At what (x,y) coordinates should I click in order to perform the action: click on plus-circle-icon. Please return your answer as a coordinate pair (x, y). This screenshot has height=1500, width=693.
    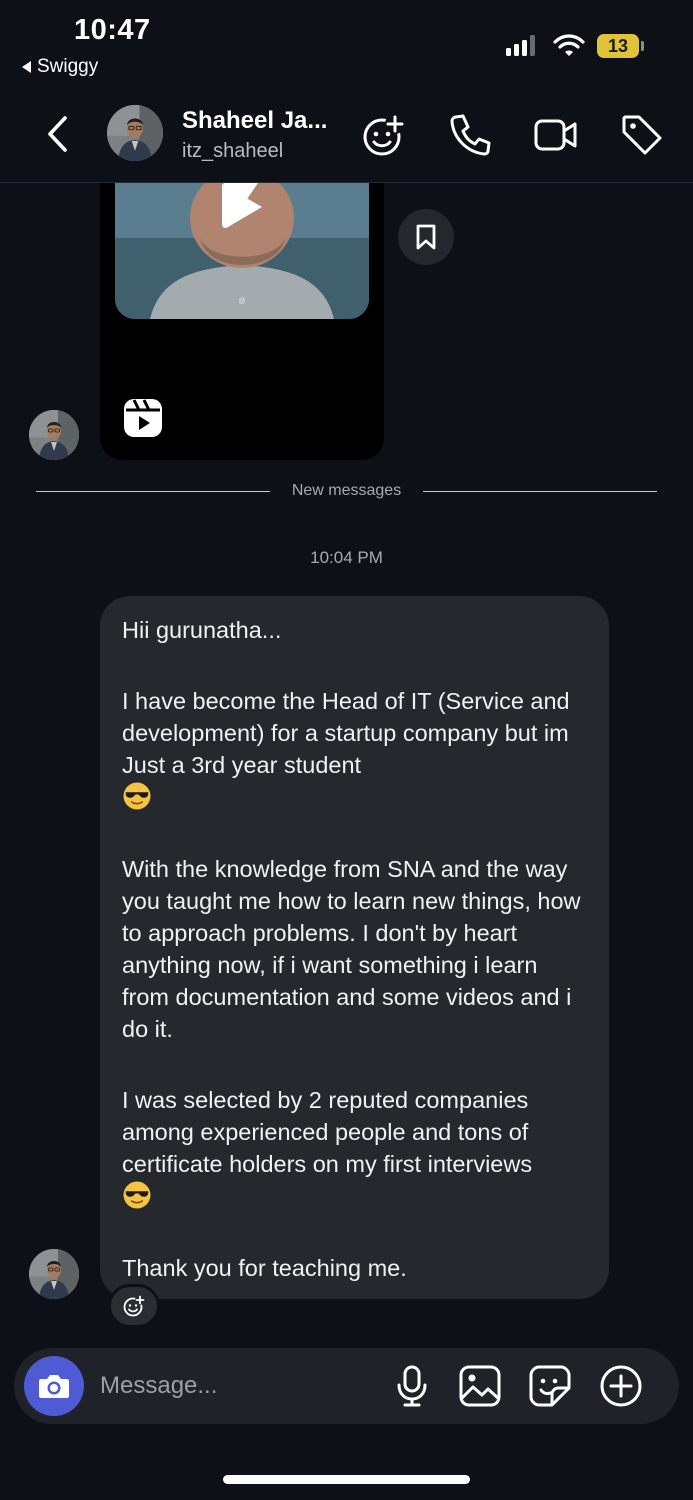
    Looking at the image, I should click on (621, 1386).